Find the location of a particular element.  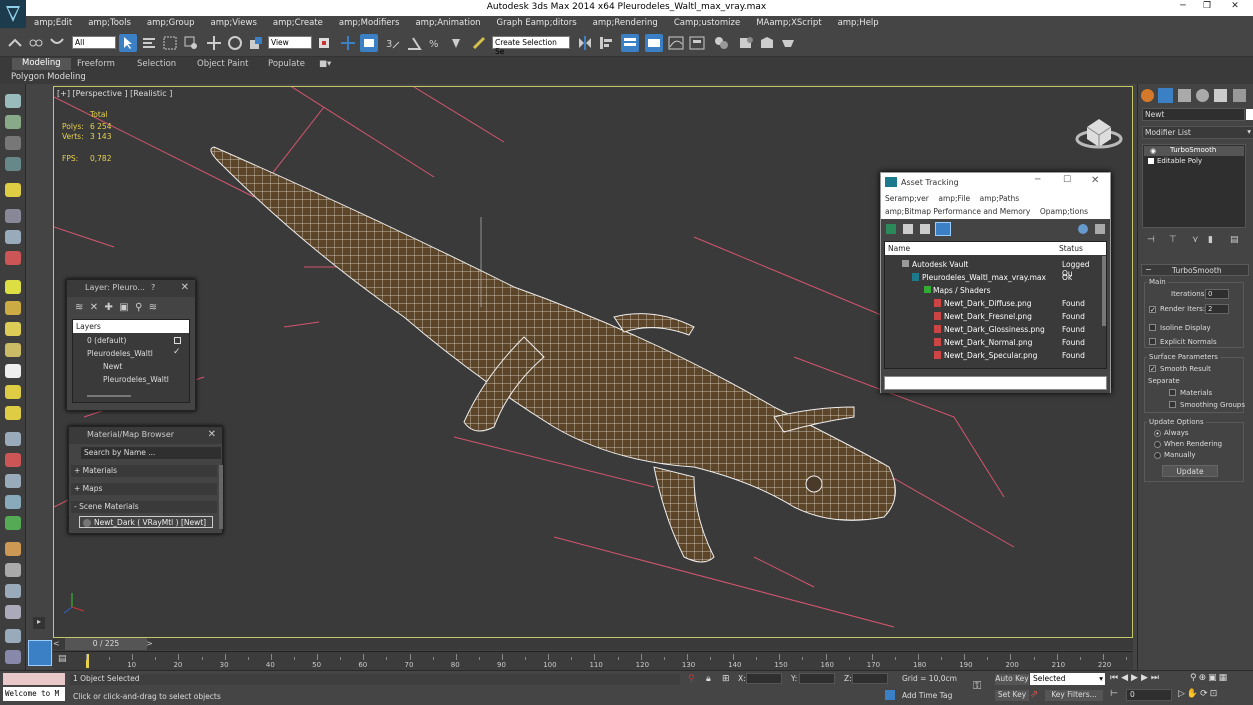

paint-icon is located at coordinates (13, 258).